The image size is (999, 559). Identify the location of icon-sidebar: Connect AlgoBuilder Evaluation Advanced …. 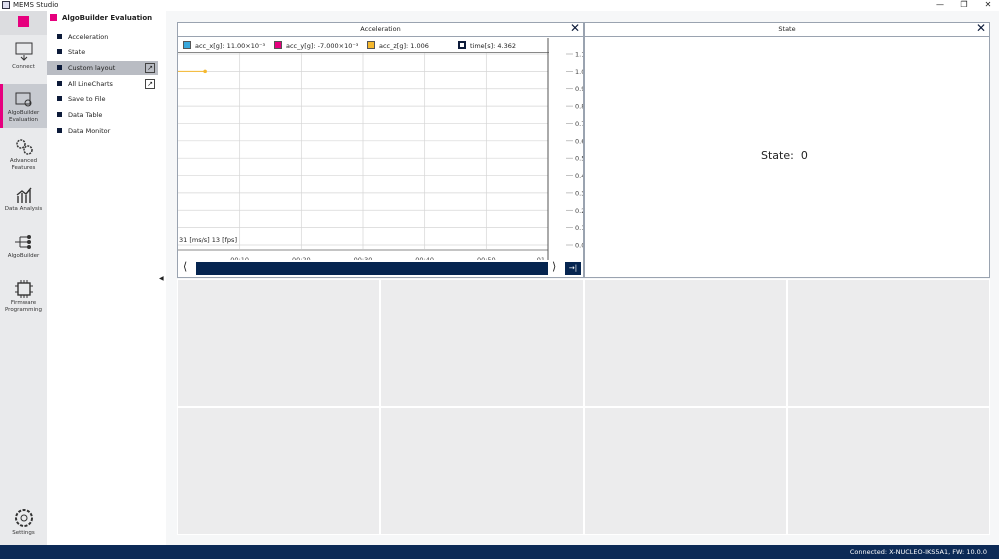
(23, 278).